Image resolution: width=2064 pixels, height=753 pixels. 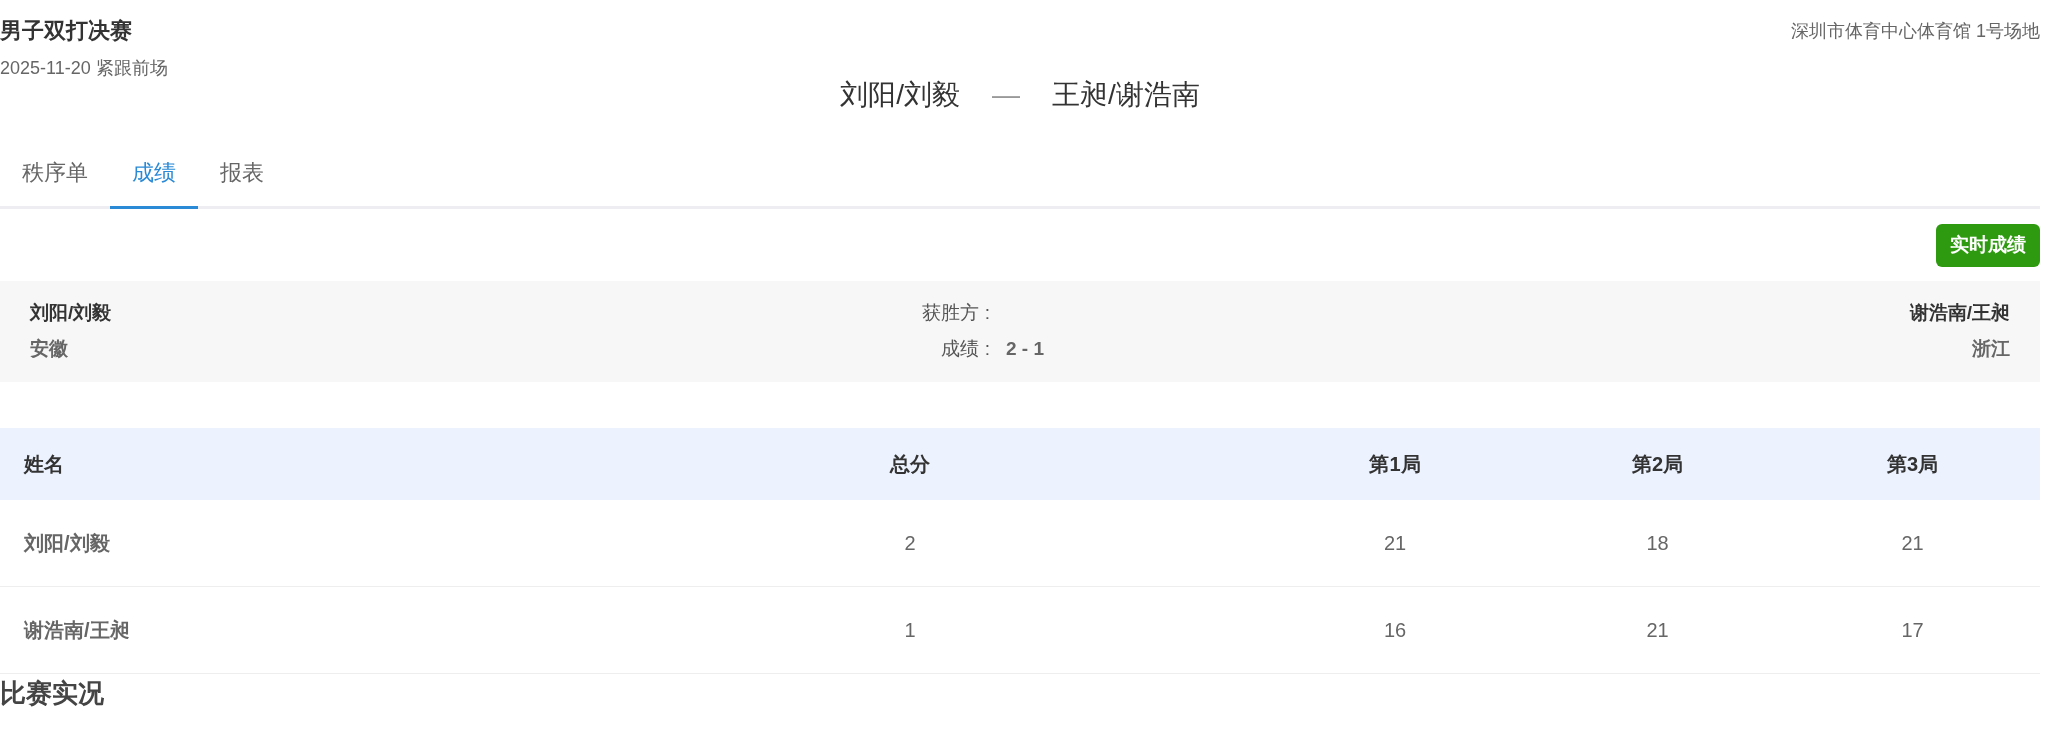 I want to click on score-label: 成绩 :, so click(x=965, y=349).